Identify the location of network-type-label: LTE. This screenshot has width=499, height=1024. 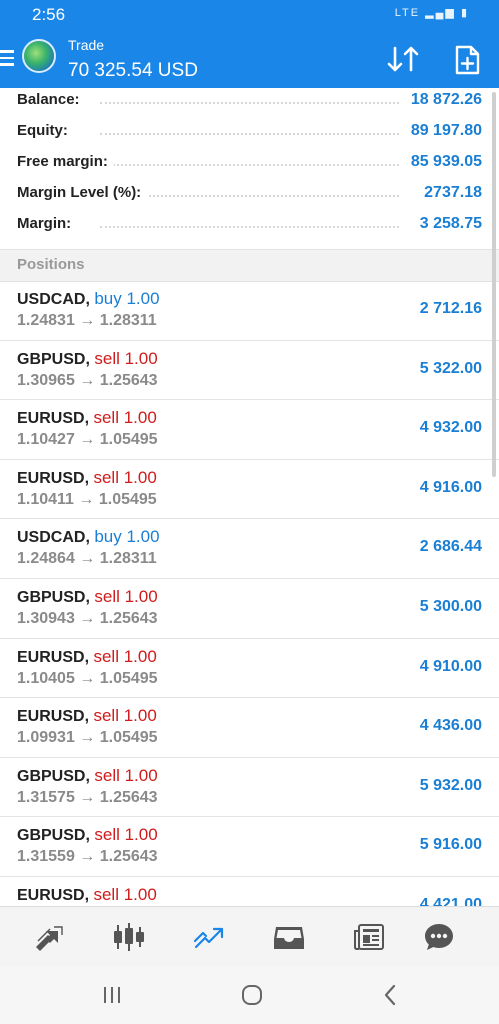
(407, 13).